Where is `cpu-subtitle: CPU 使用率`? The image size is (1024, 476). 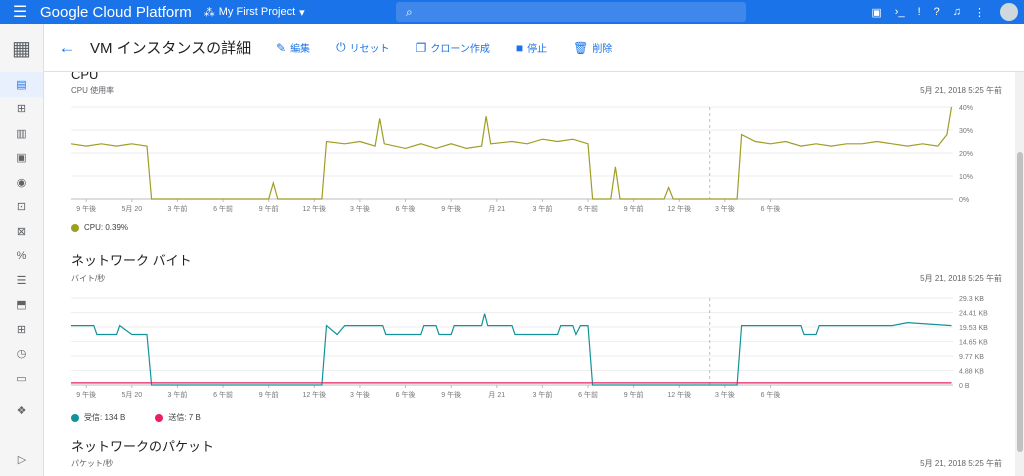
cpu-subtitle: CPU 使用率 is located at coordinates (93, 90).